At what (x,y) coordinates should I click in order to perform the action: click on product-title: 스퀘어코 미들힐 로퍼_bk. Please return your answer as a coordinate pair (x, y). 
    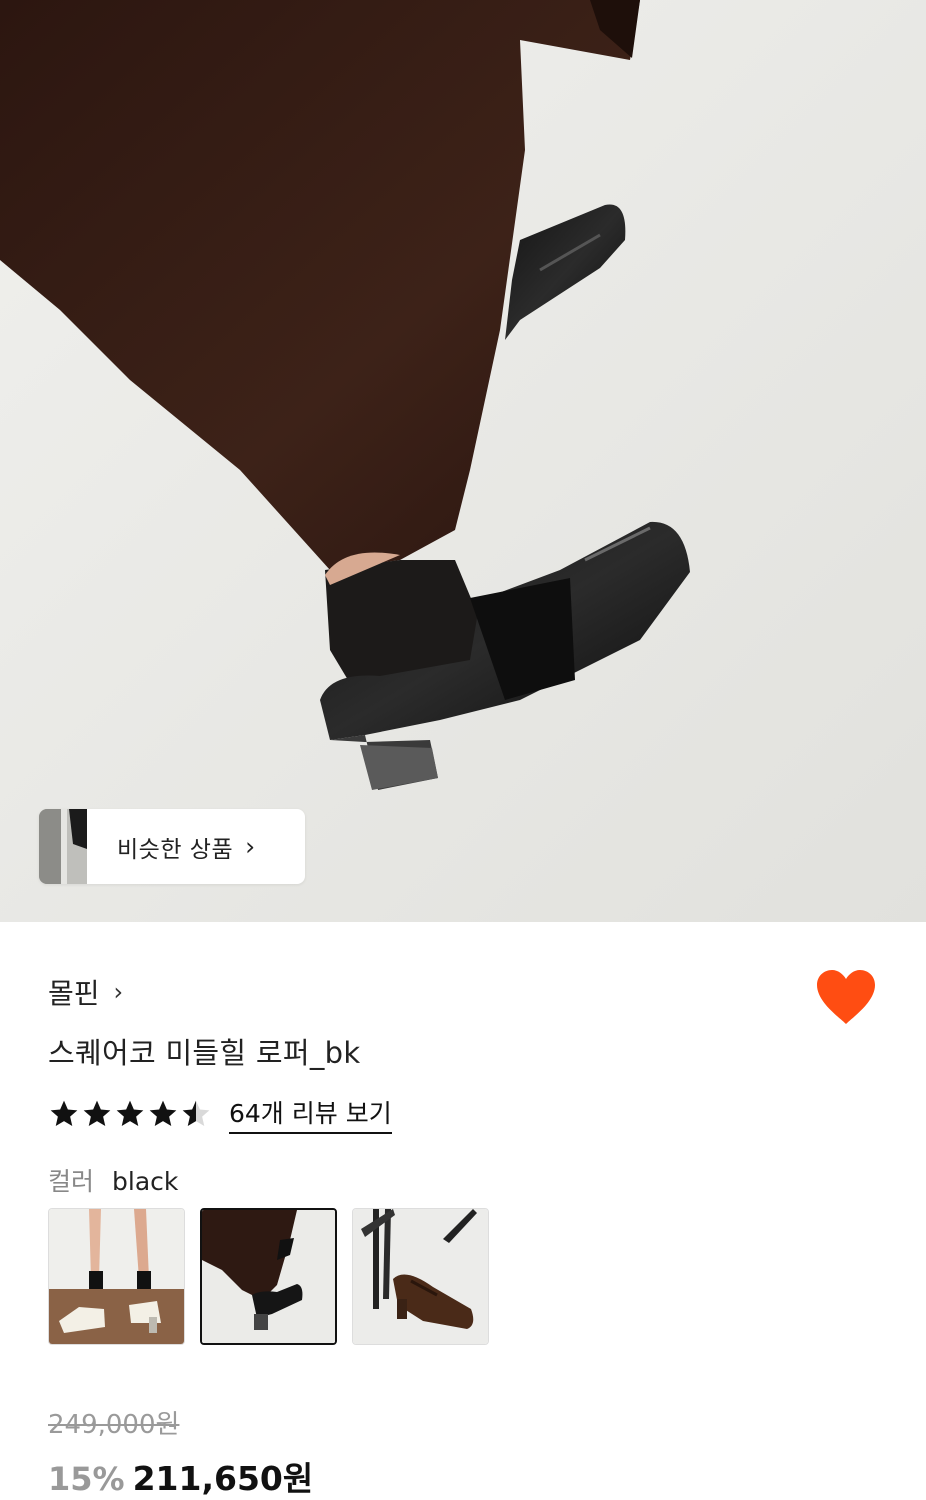
    Looking at the image, I should click on (204, 1053).